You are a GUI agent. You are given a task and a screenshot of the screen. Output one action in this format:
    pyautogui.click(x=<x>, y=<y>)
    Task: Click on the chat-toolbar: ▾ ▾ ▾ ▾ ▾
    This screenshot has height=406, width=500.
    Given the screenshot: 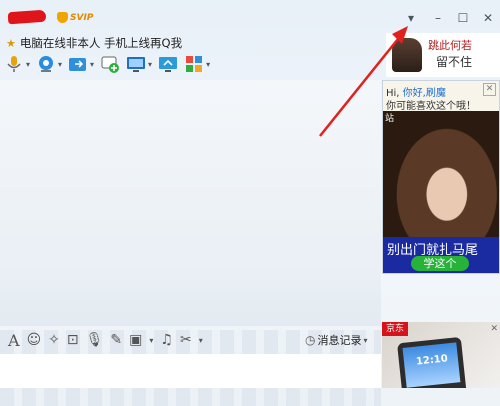 What is the action you would take?
    pyautogui.click(x=107, y=64)
    